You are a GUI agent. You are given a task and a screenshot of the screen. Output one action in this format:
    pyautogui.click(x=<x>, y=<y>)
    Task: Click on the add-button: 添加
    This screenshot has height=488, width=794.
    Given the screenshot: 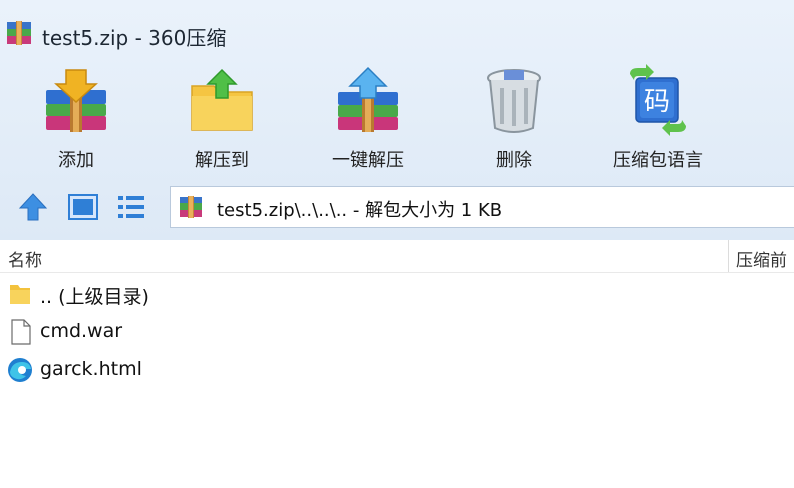 What is the action you would take?
    pyautogui.click(x=76, y=118)
    